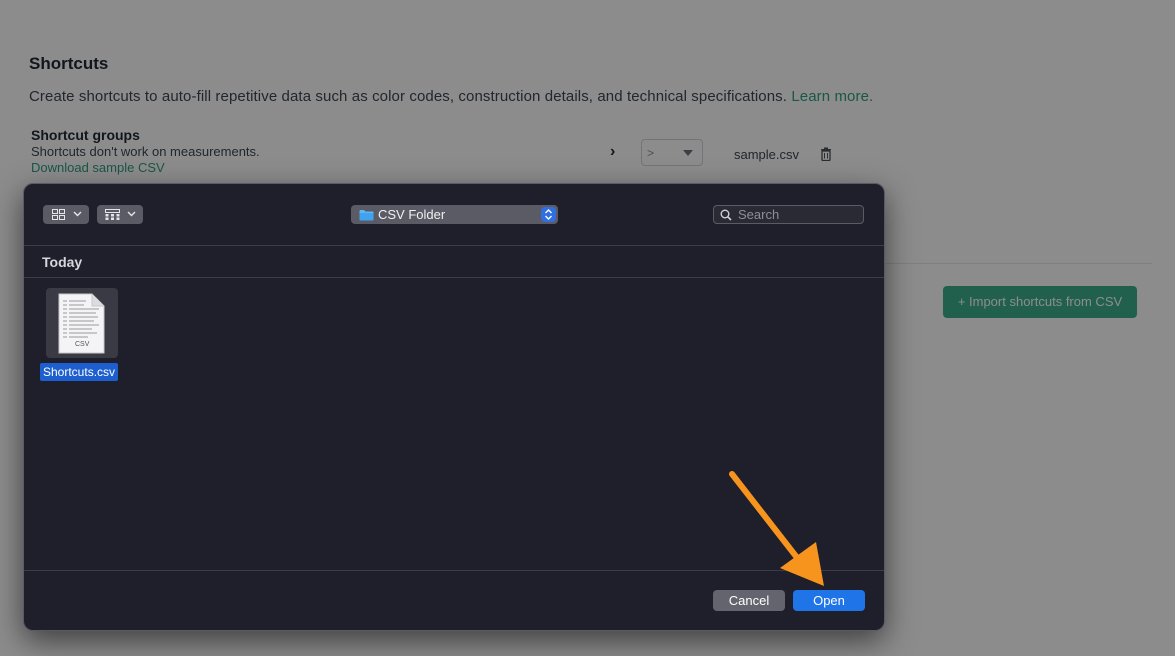  What do you see at coordinates (366, 215) in the screenshot?
I see `folder-icon` at bounding box center [366, 215].